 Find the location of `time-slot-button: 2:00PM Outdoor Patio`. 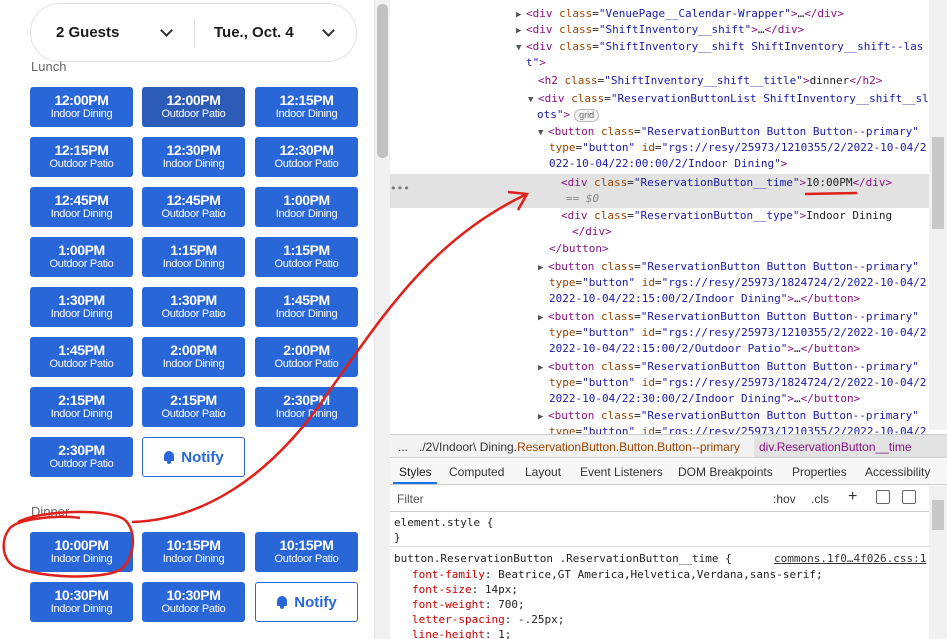

time-slot-button: 2:00PM Outdoor Patio is located at coordinates (306, 357).